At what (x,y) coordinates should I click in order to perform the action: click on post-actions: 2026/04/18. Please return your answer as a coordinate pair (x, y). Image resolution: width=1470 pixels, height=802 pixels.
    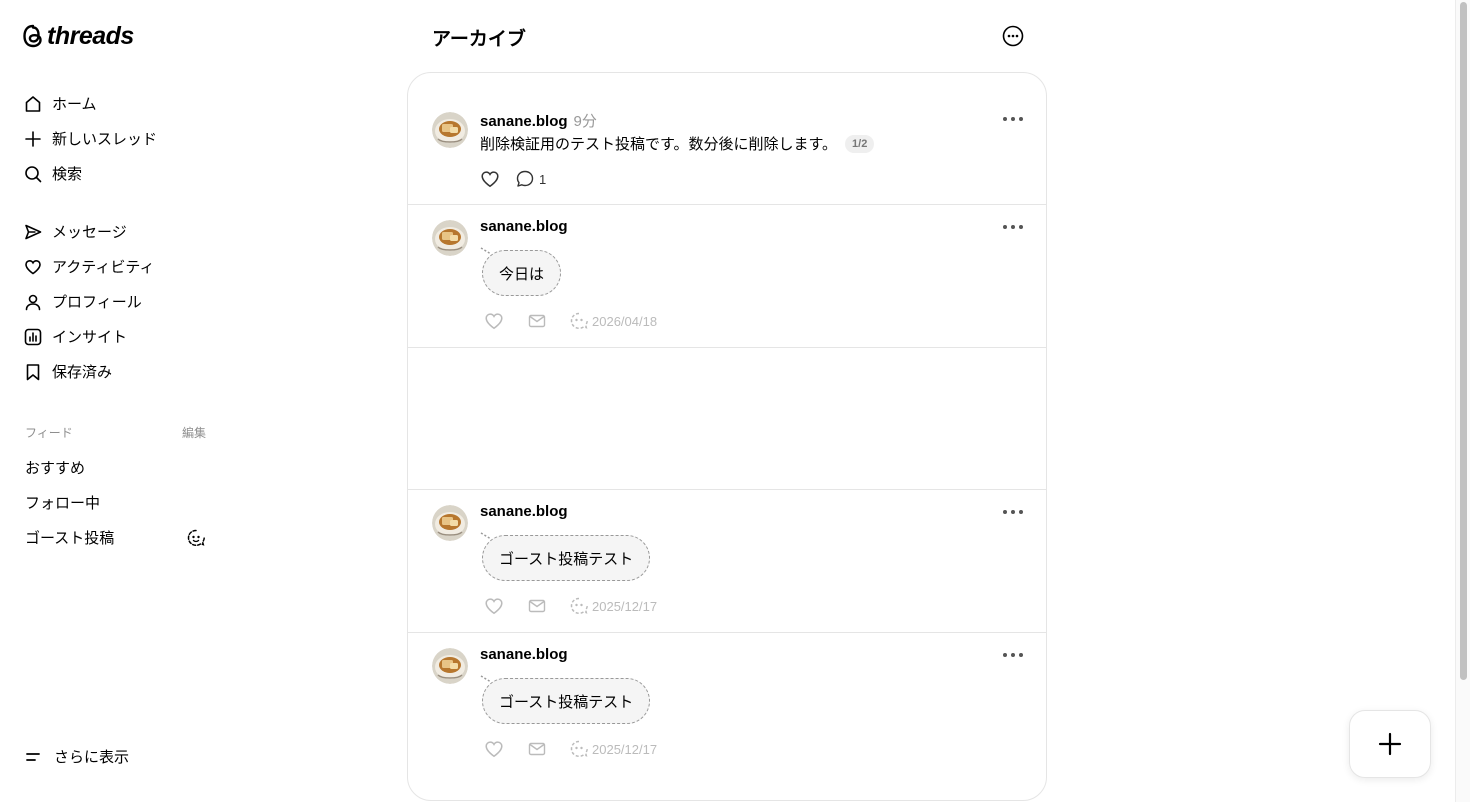
    Looking at the image, I should click on (570, 321).